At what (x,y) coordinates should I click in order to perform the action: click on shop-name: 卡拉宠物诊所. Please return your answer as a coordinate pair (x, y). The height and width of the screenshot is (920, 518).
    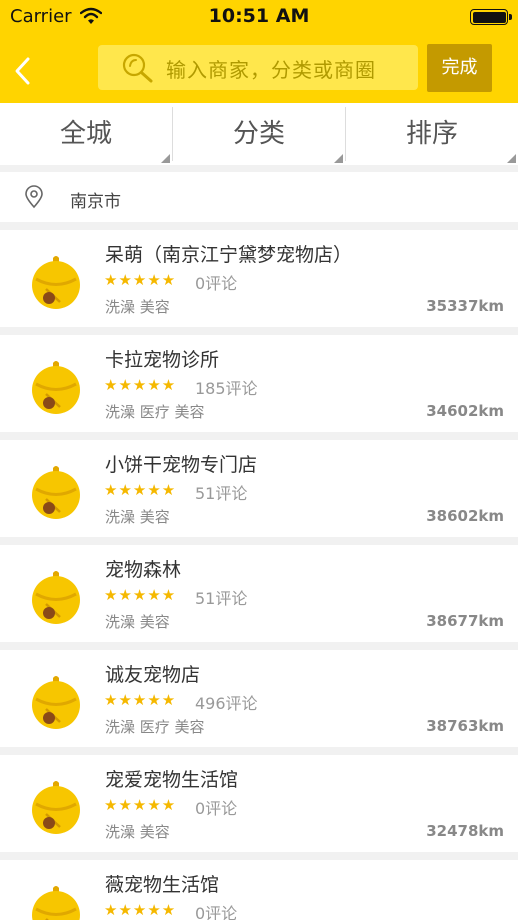
    Looking at the image, I should click on (162, 360).